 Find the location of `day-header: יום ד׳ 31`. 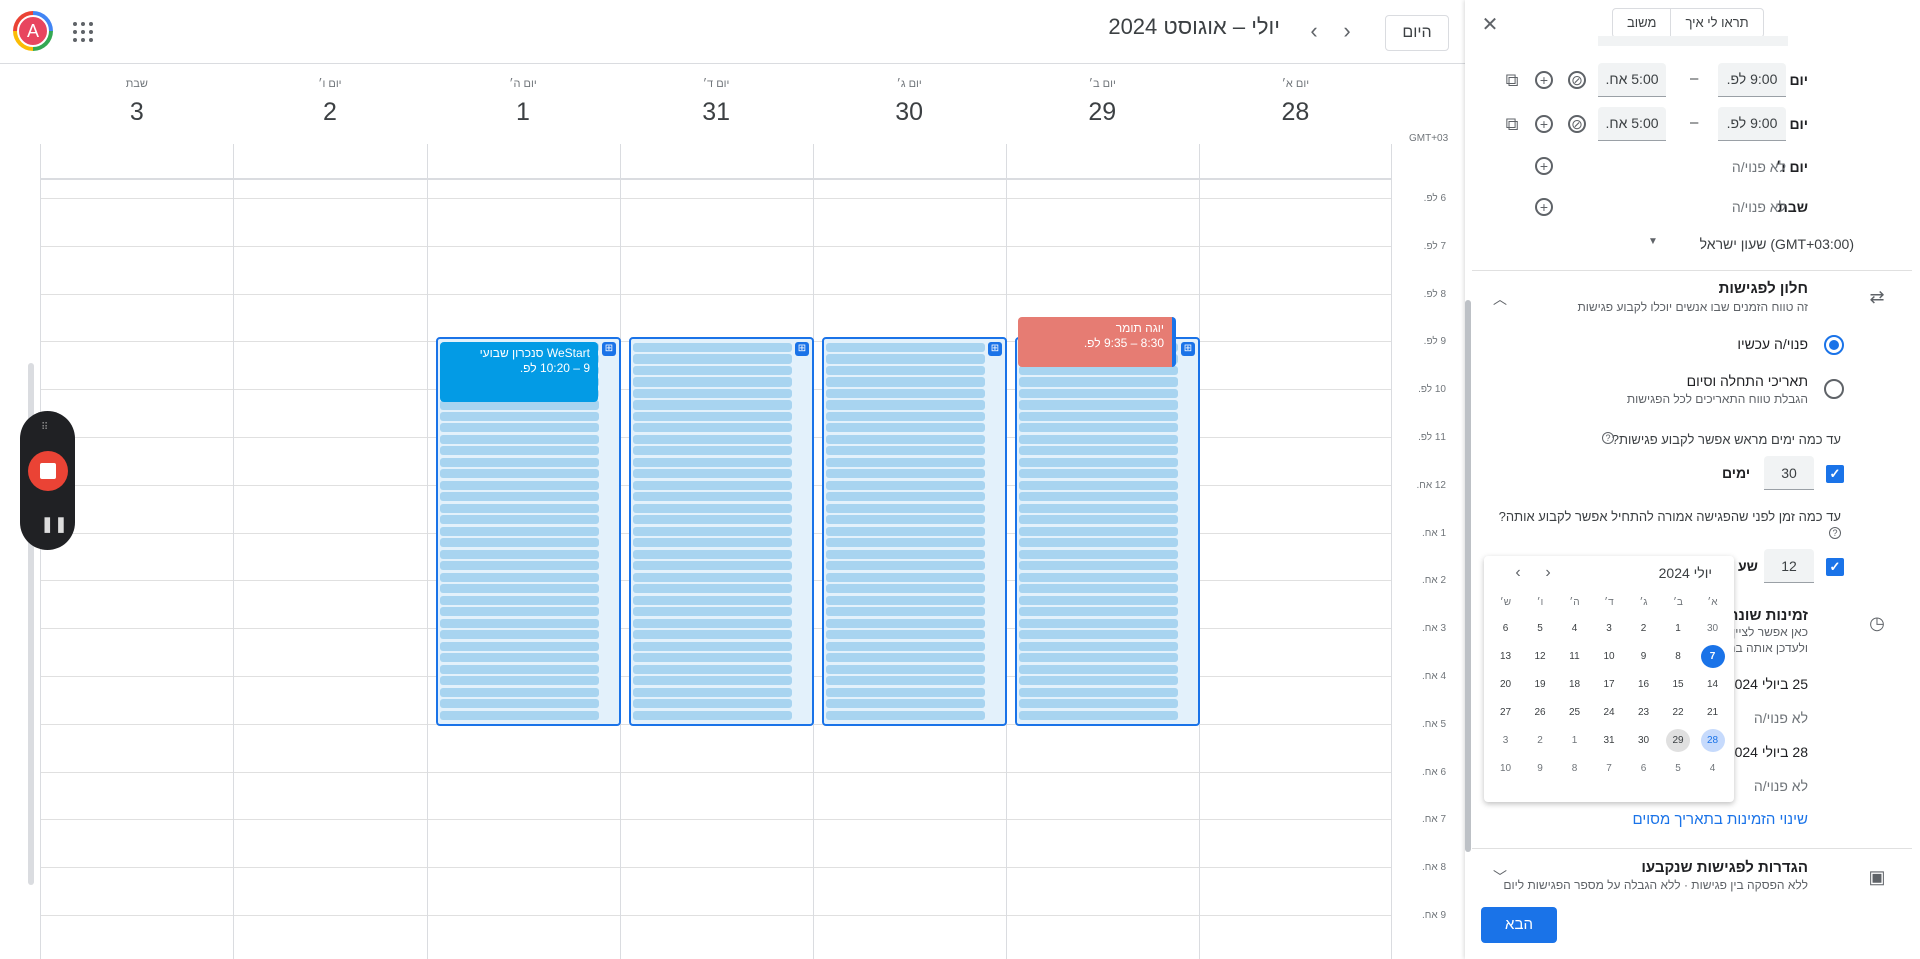

day-header: יום ד׳ 31 is located at coordinates (716, 102).